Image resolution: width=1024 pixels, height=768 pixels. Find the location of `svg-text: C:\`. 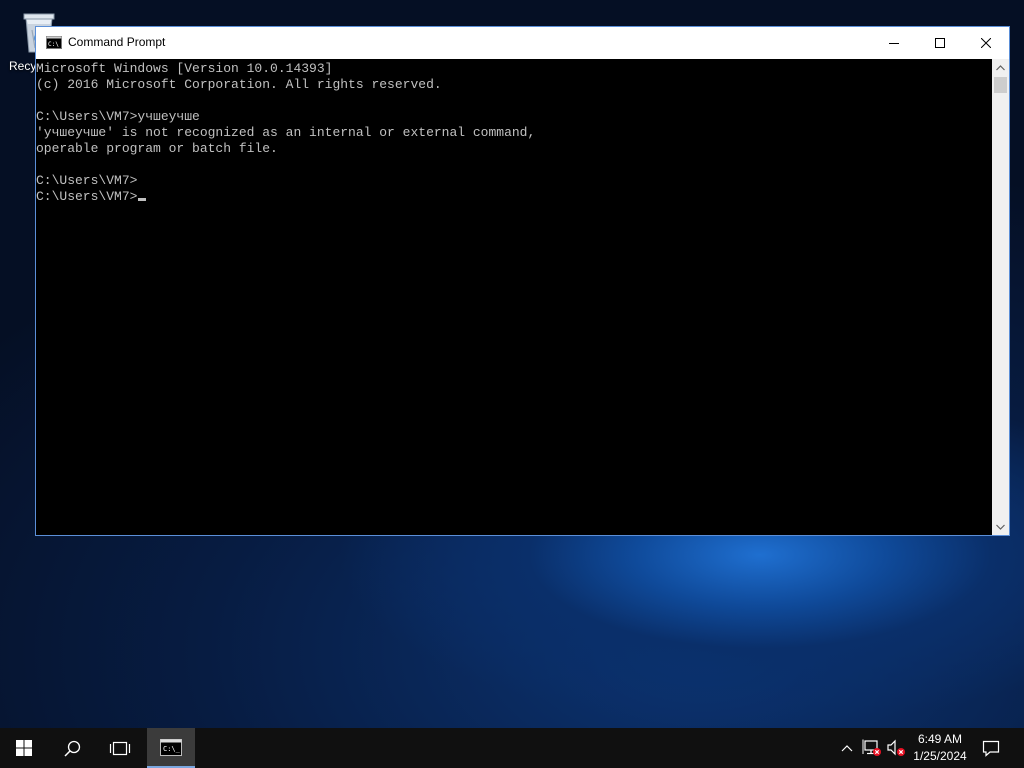

svg-text: C:\ is located at coordinates (53, 44).